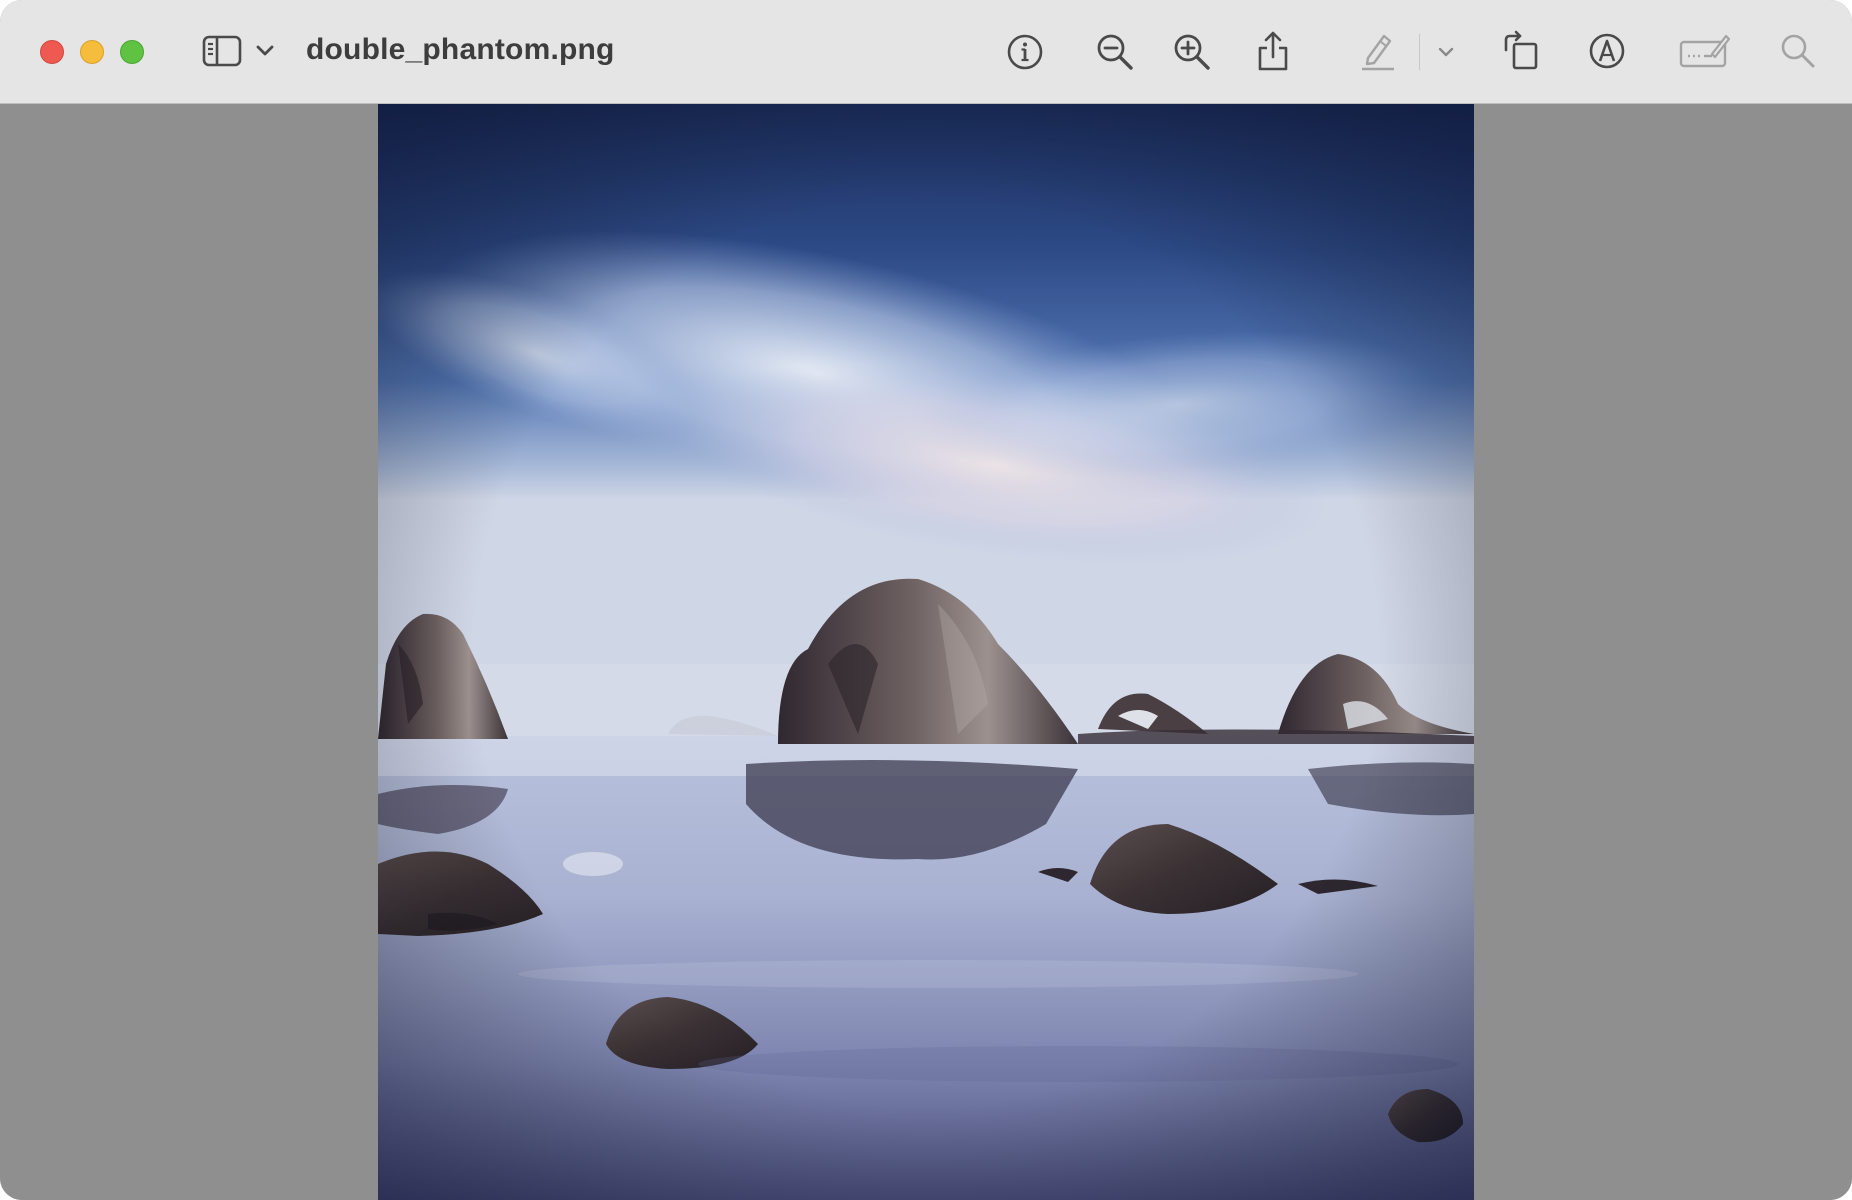  Describe the element at coordinates (1378, 51) in the screenshot. I see `highlight-pen-icon` at that location.